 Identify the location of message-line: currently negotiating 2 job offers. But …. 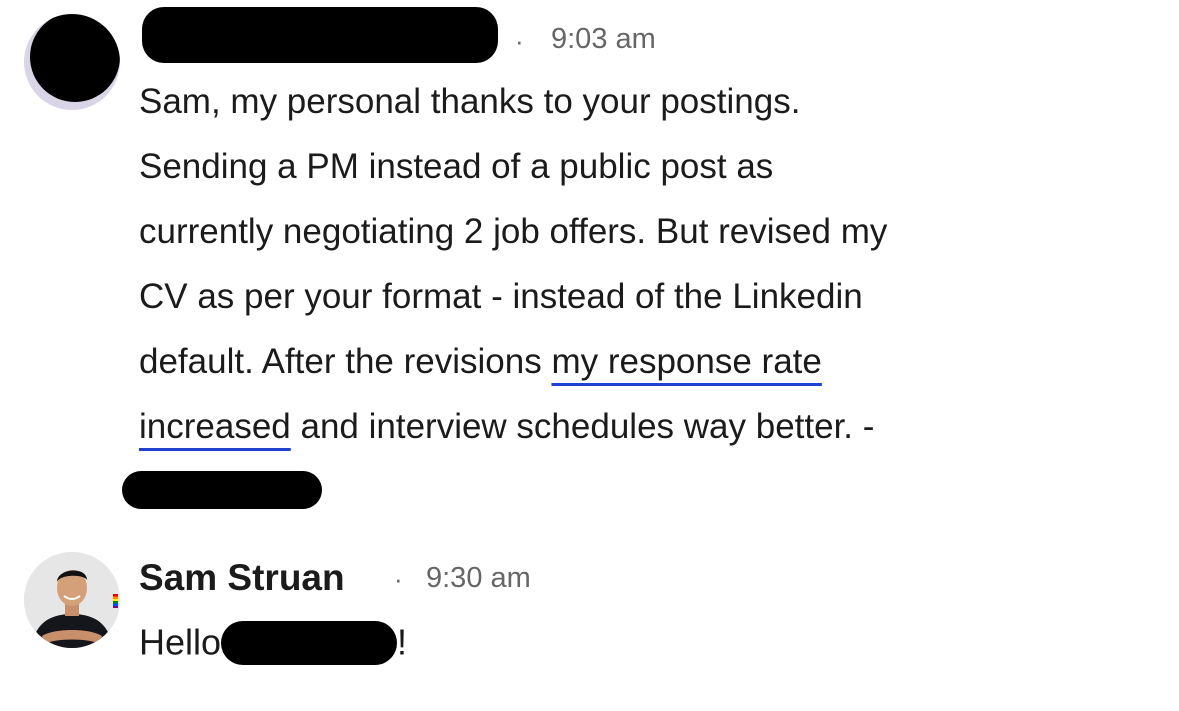
(513, 231).